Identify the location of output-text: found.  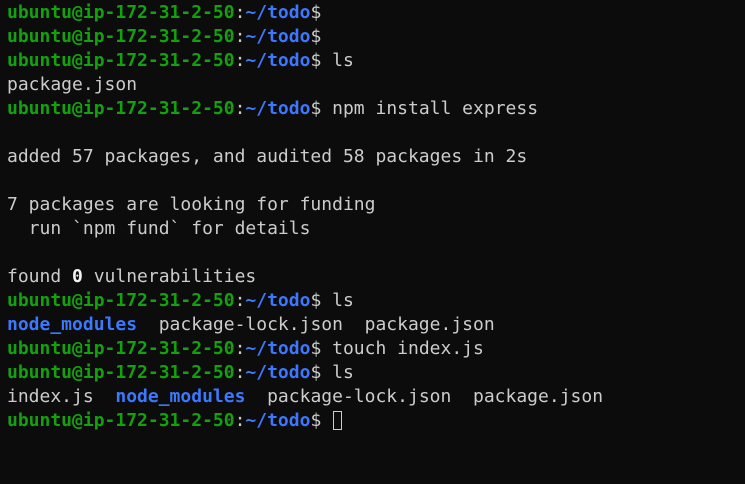
(40, 276).